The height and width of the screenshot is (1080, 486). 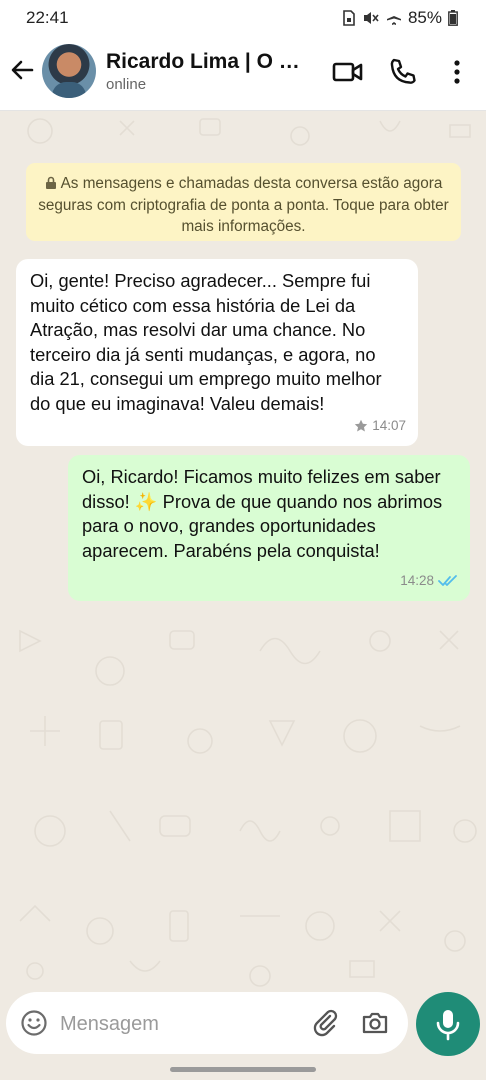 I want to click on double-check-icon, so click(x=447, y=580).